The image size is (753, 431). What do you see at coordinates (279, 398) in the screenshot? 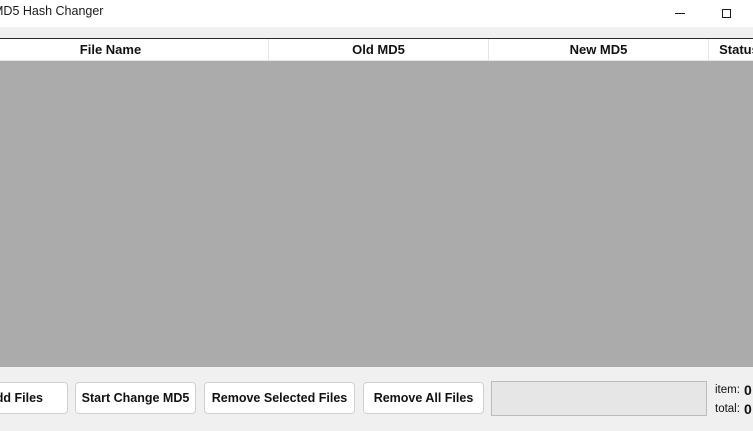
I see `remove-selected-files-button: Remove Selected Files` at bounding box center [279, 398].